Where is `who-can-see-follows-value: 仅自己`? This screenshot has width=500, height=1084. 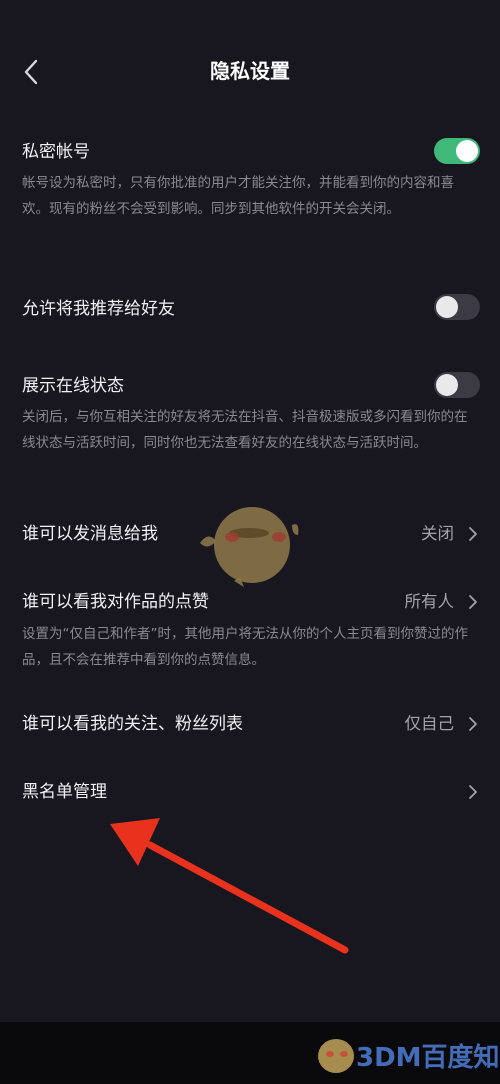 who-can-see-follows-value: 仅自己 is located at coordinates (429, 723).